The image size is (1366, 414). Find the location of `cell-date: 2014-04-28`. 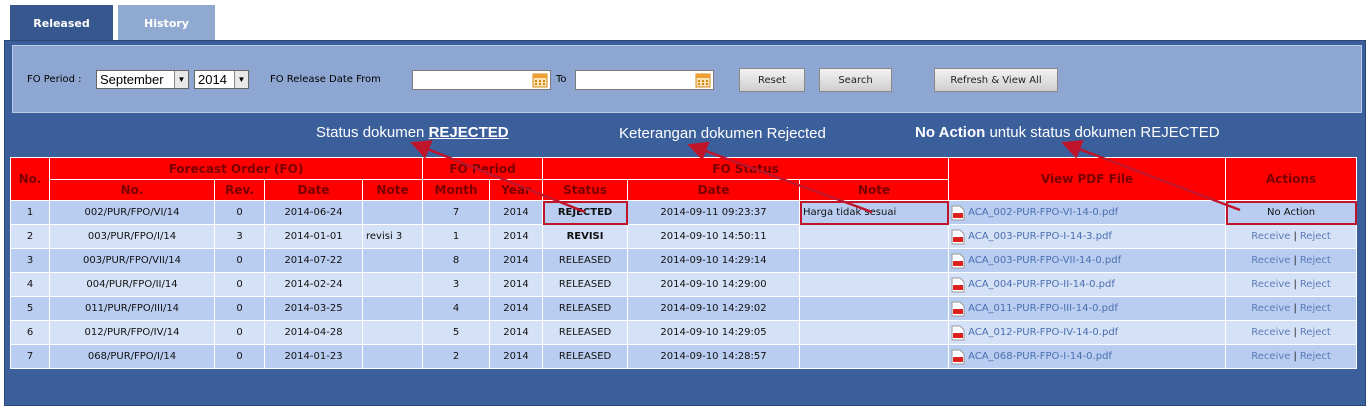

cell-date: 2014-04-28 is located at coordinates (313, 332).